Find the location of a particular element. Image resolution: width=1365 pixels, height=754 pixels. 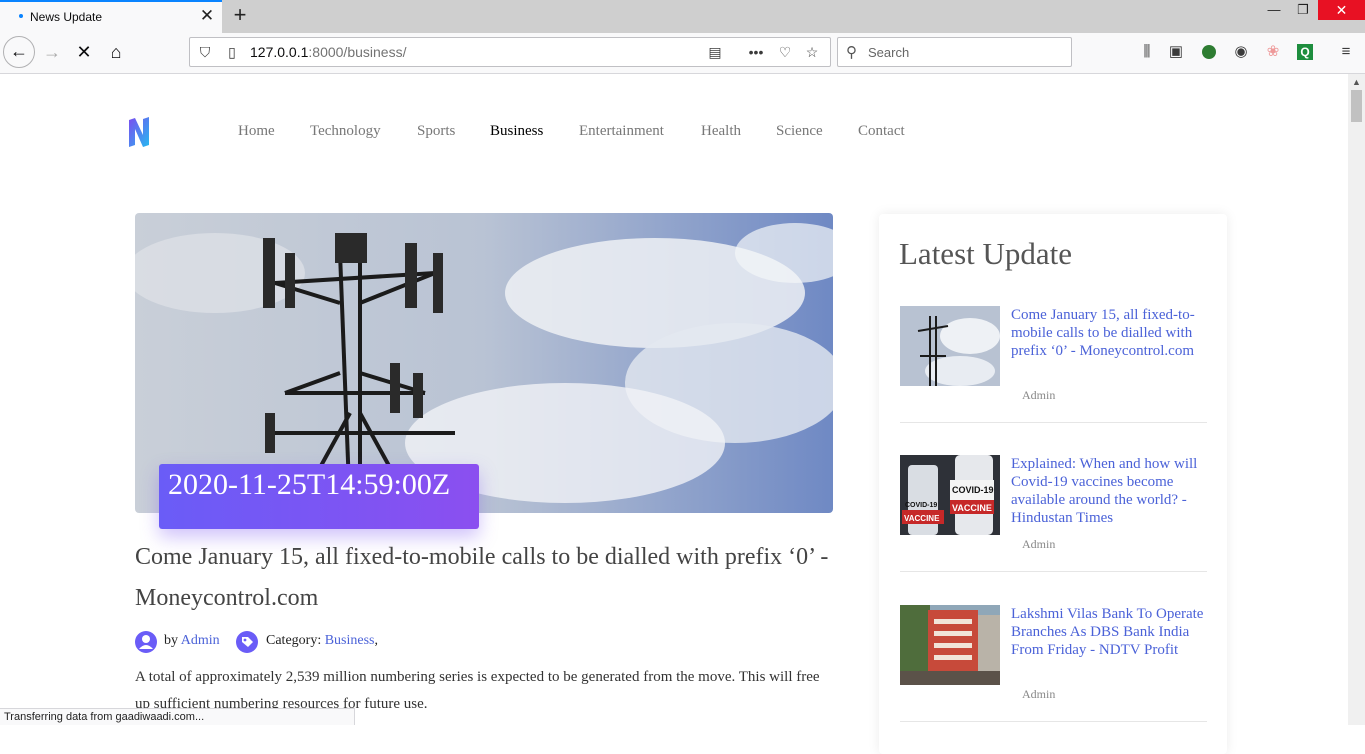

extension-pink-icon: ❀ is located at coordinates (1273, 52).